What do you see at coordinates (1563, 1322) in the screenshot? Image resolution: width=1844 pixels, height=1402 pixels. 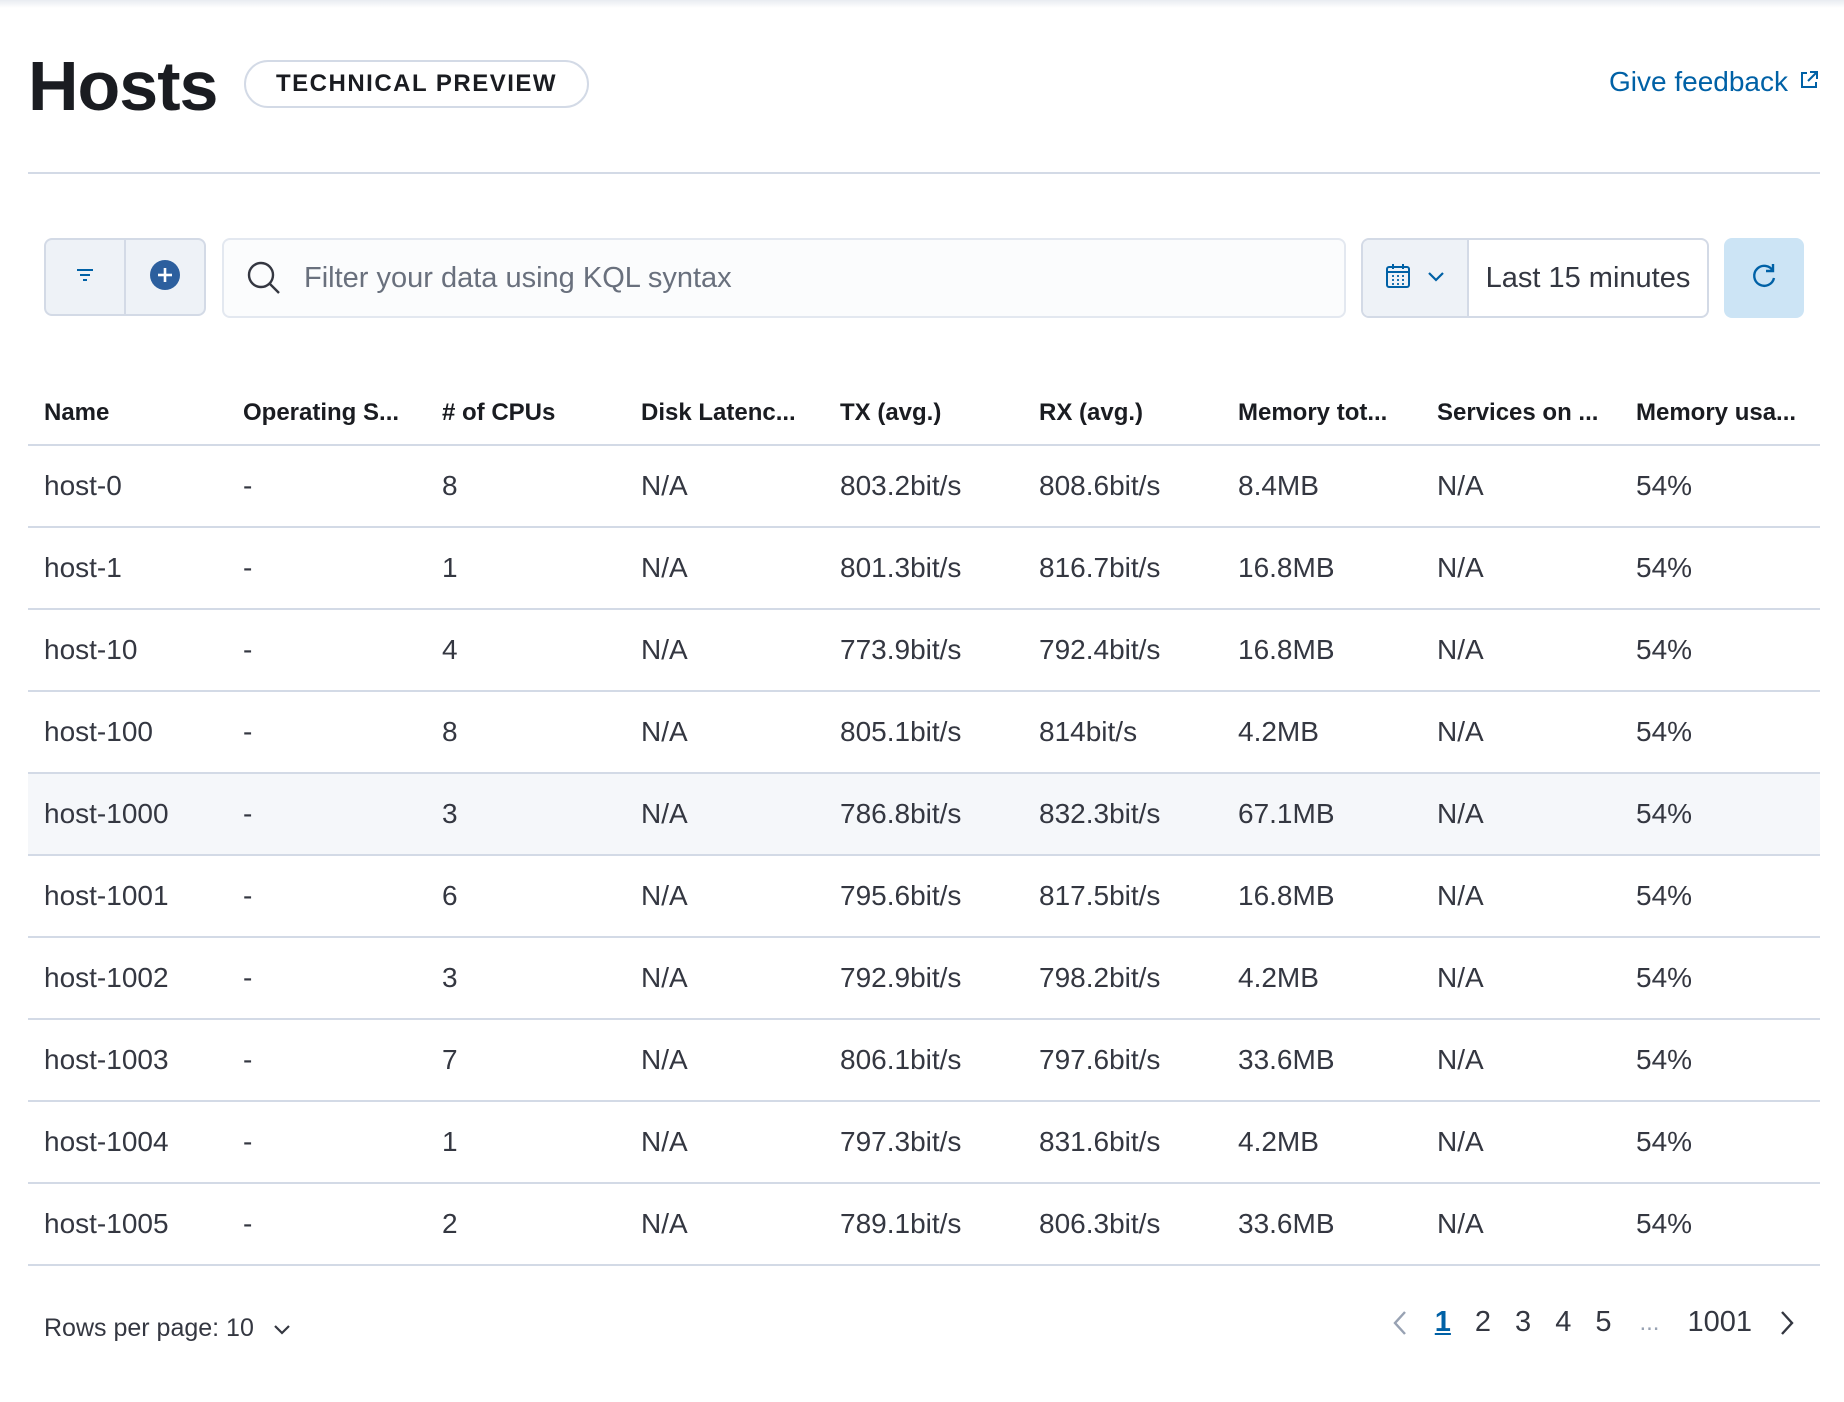 I see `page-4-button: 4` at bounding box center [1563, 1322].